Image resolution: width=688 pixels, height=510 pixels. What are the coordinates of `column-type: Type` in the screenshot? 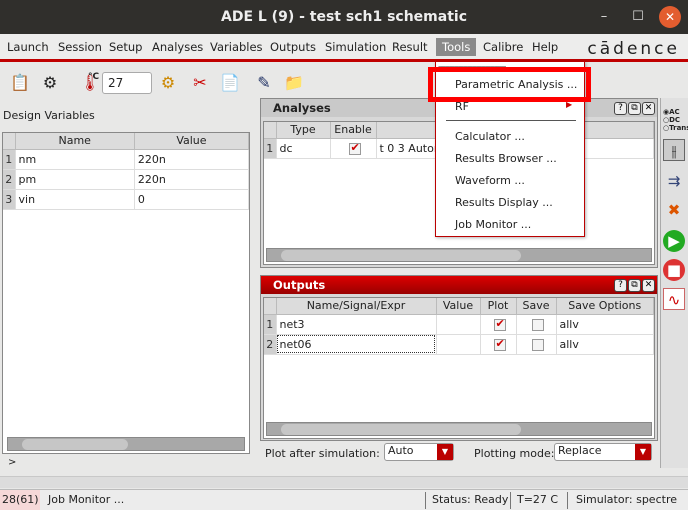 It's located at (303, 130).